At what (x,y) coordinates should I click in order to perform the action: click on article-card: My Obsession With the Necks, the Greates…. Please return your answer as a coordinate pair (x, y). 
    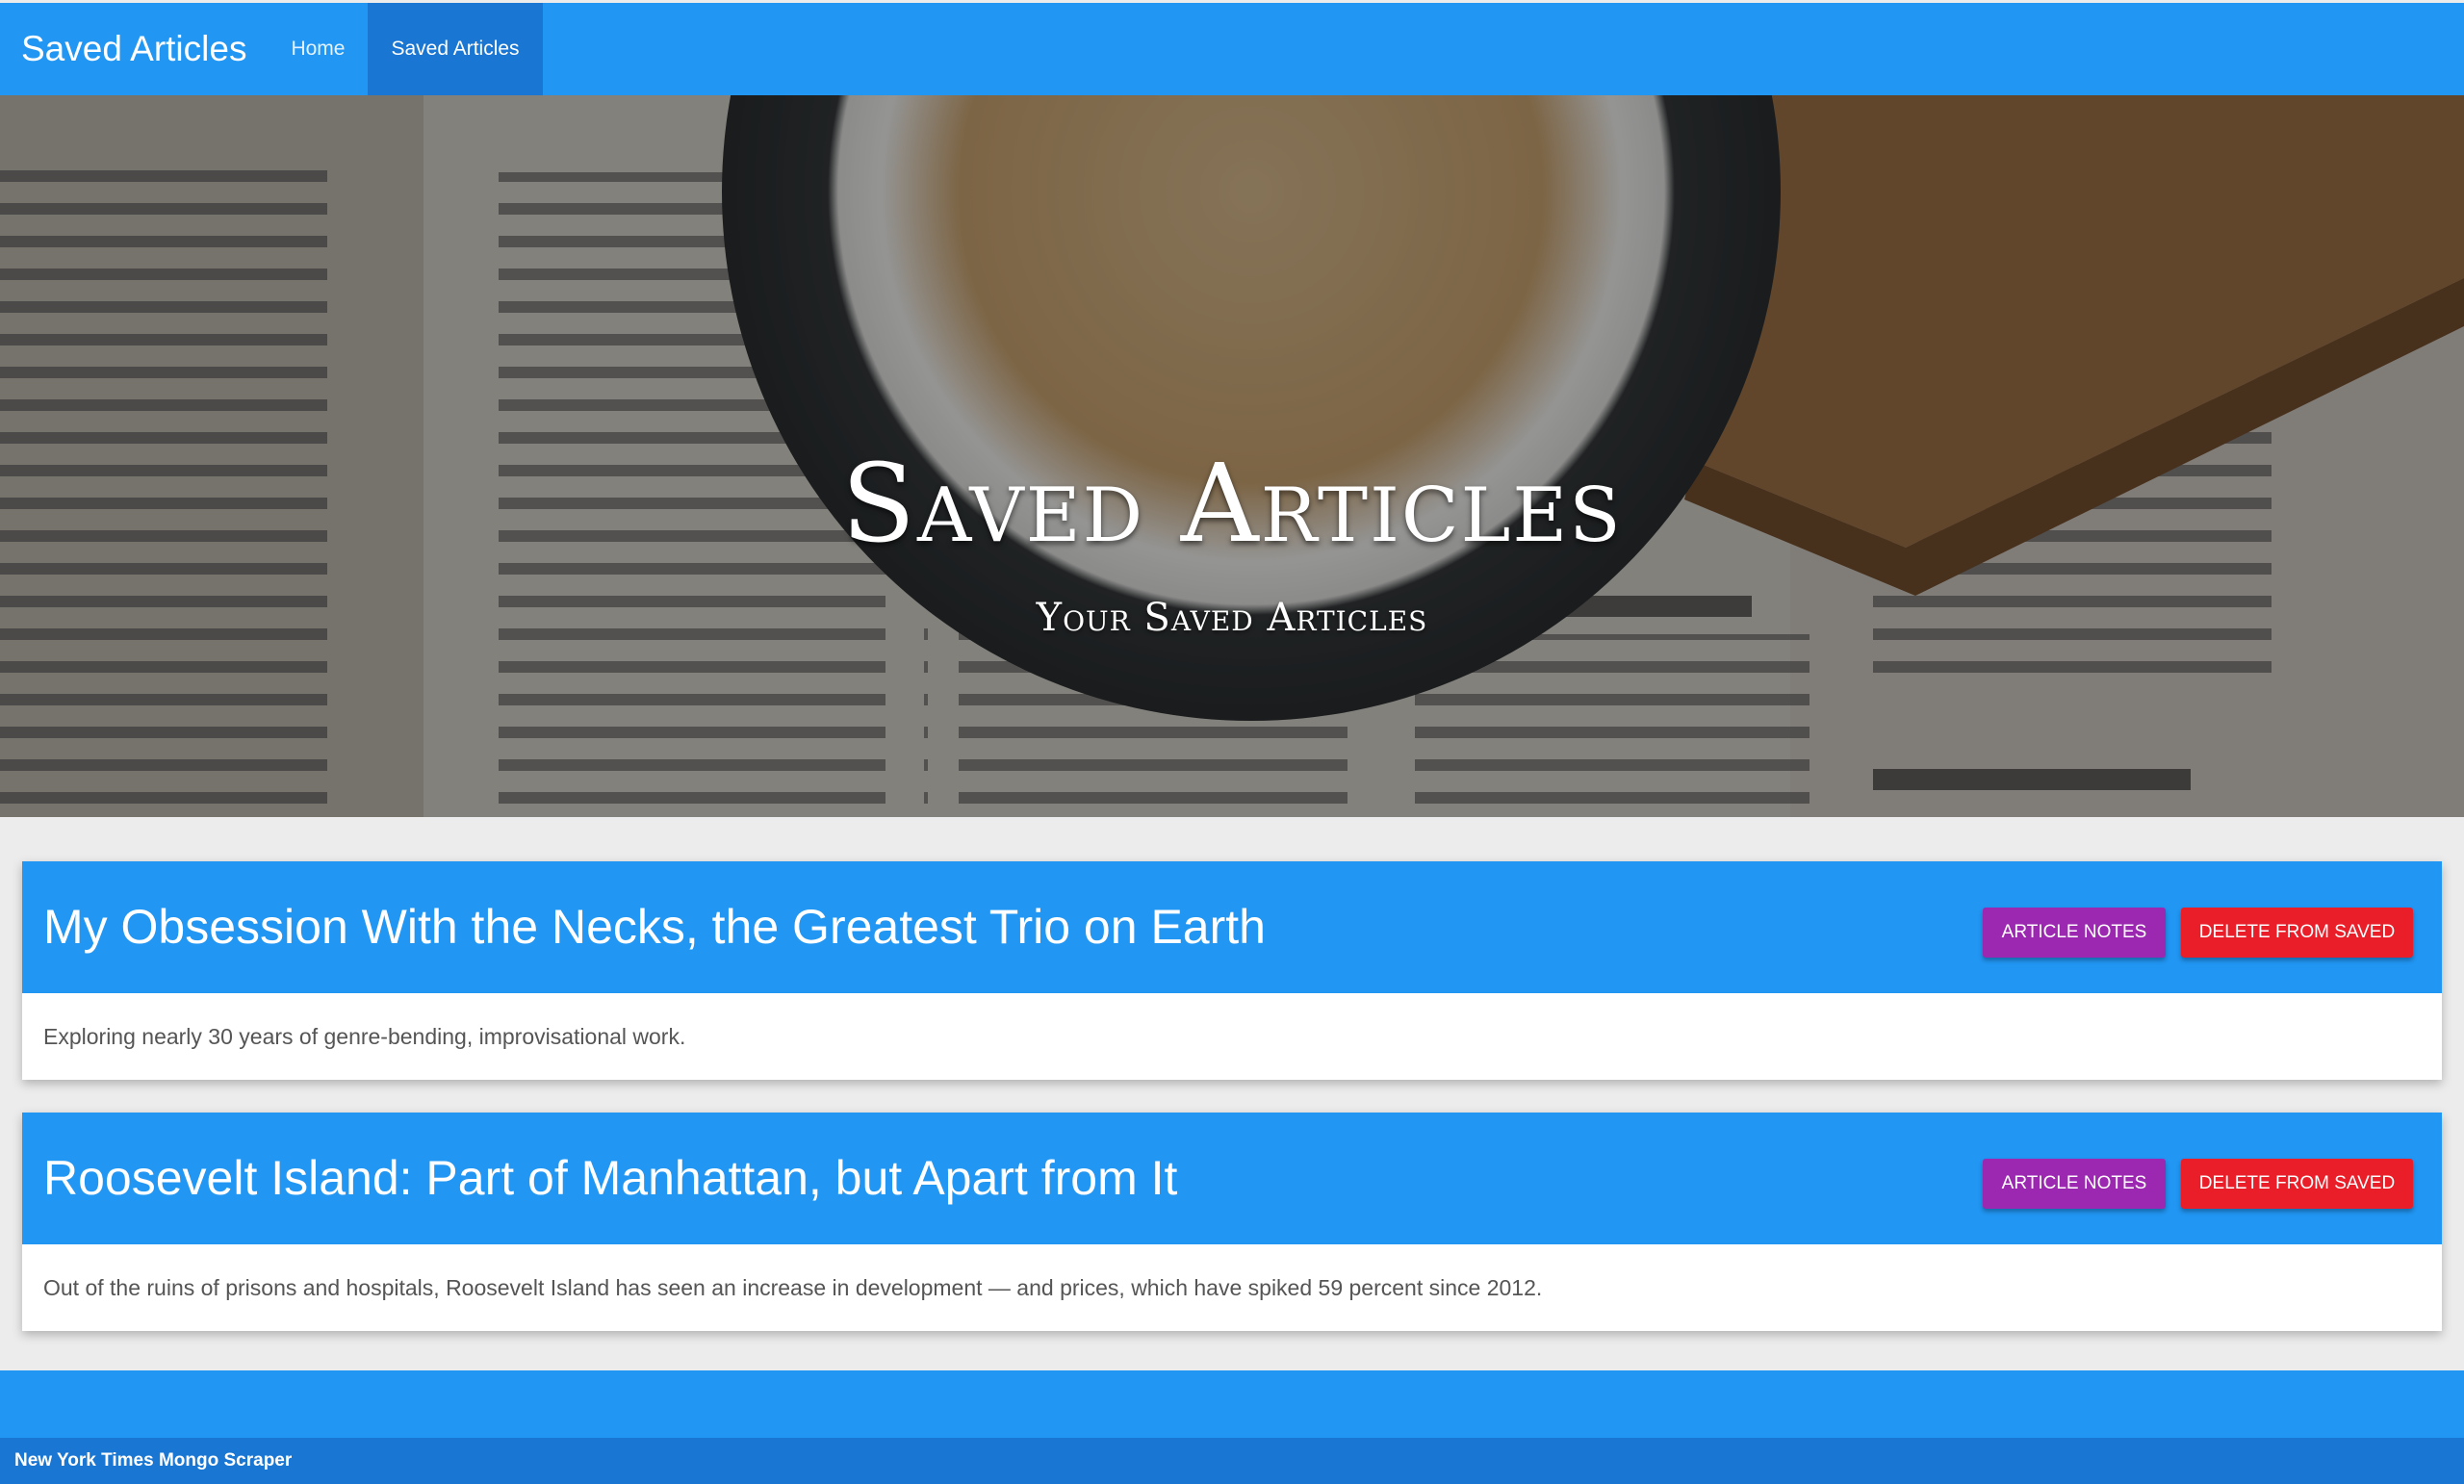
    Looking at the image, I should click on (1232, 971).